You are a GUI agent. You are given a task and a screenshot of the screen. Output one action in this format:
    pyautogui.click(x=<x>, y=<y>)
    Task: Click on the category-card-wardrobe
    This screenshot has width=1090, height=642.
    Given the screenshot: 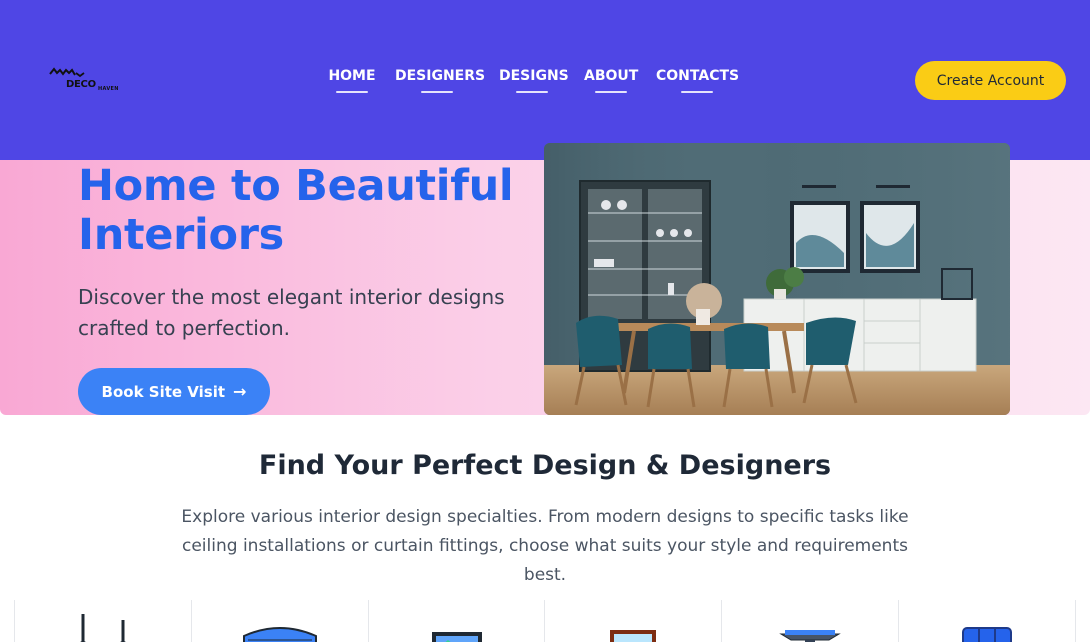 What is the action you would take?
    pyautogui.click(x=987, y=621)
    